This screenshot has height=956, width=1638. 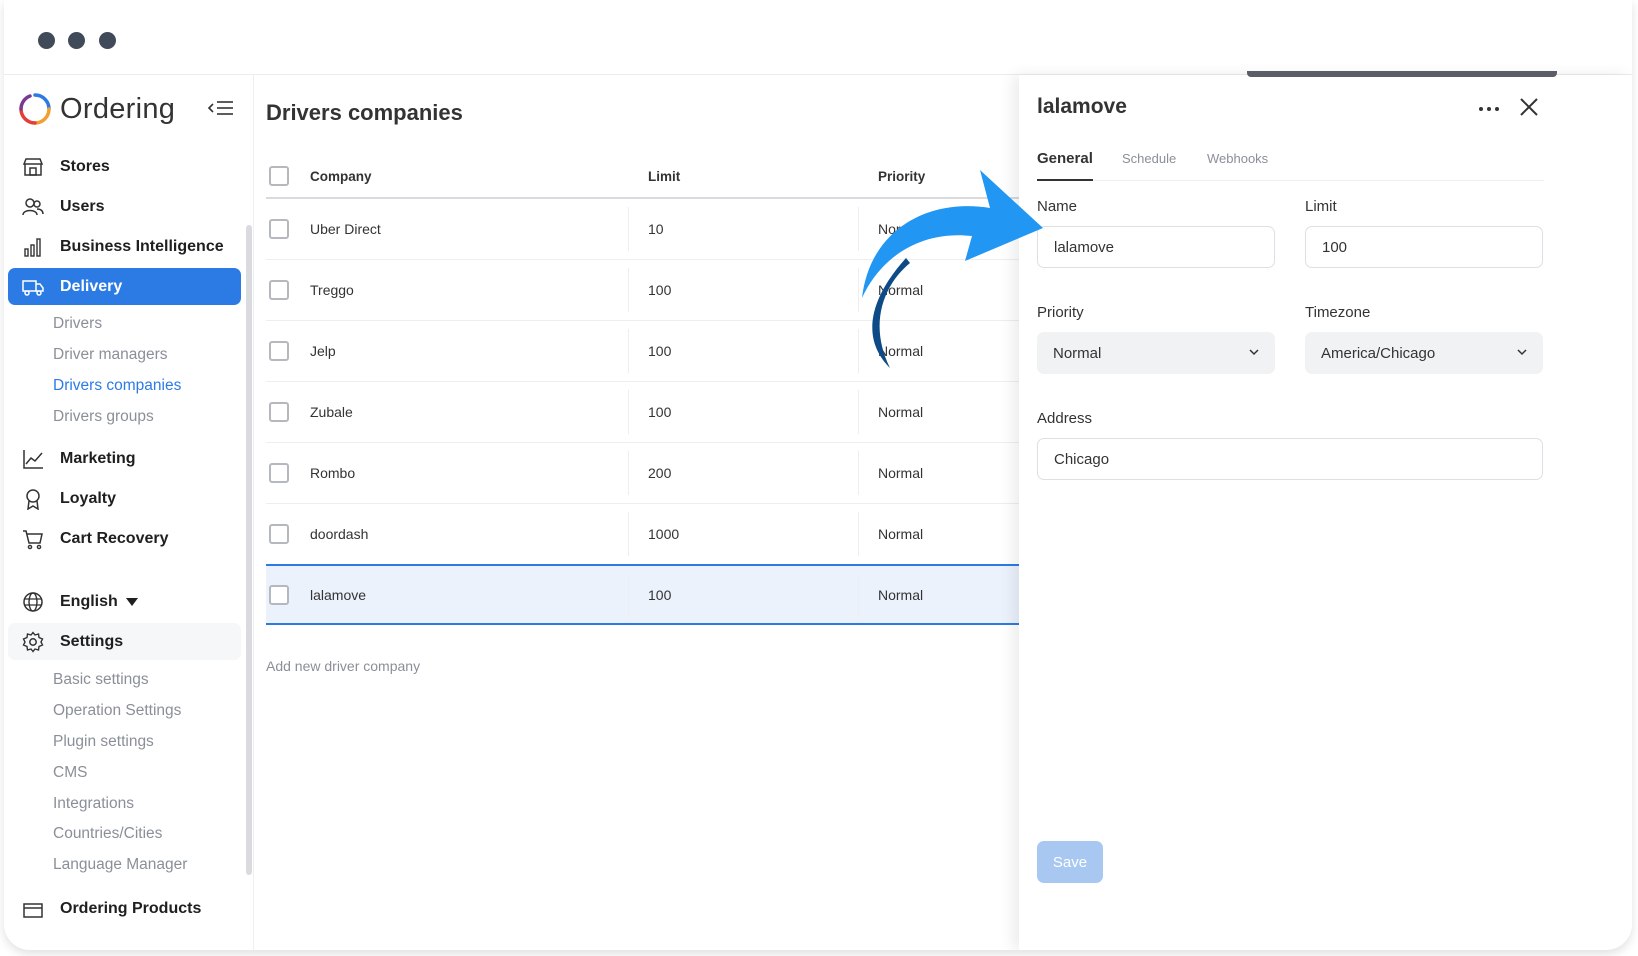 What do you see at coordinates (131, 908) in the screenshot?
I see `sidebar-item-label: Ordering Products` at bounding box center [131, 908].